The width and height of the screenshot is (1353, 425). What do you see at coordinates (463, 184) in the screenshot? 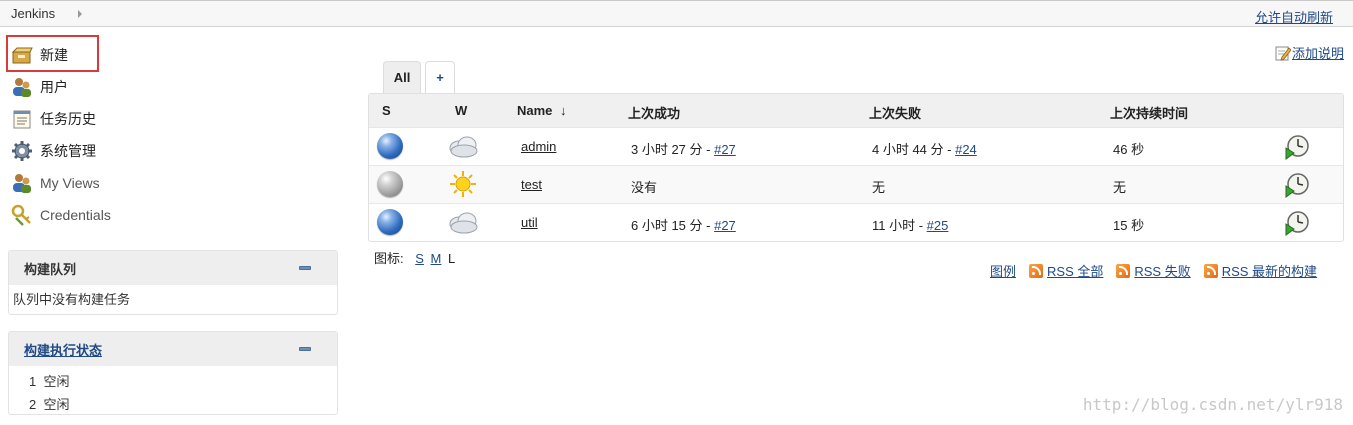
I see `sunny-weather-icon` at bounding box center [463, 184].